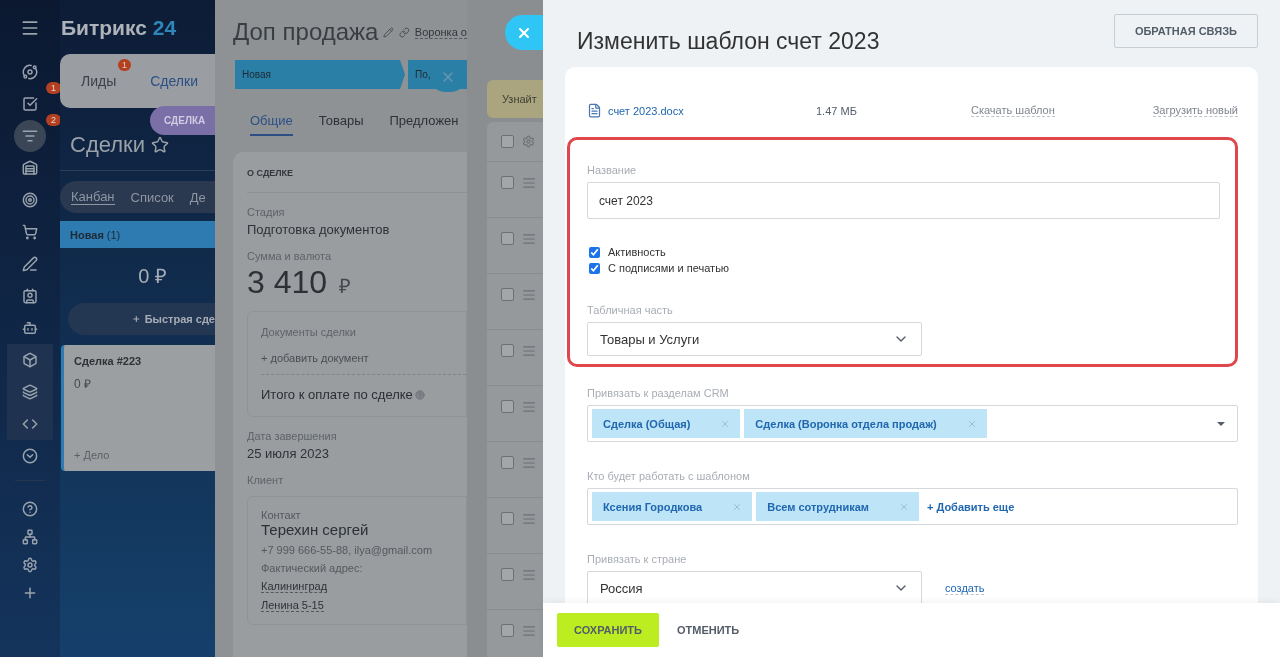 This screenshot has height=657, width=1280. I want to click on total-label: Итого к оплате по сделке, so click(337, 394).